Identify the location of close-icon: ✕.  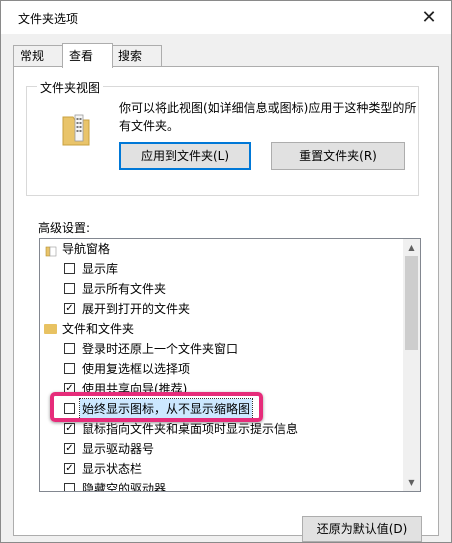
(429, 17).